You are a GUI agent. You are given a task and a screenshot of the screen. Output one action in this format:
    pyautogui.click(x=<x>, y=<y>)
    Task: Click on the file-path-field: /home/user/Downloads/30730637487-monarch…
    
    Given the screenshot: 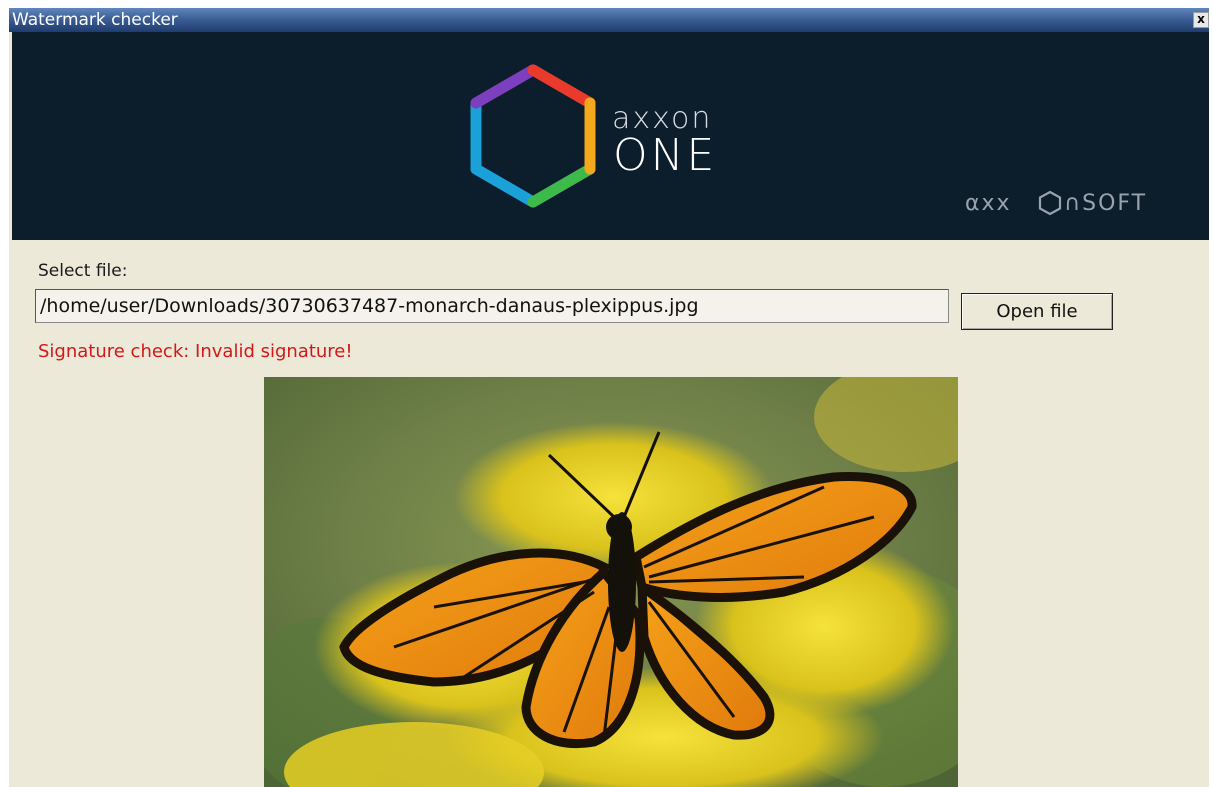 What is the action you would take?
    pyautogui.click(x=492, y=306)
    